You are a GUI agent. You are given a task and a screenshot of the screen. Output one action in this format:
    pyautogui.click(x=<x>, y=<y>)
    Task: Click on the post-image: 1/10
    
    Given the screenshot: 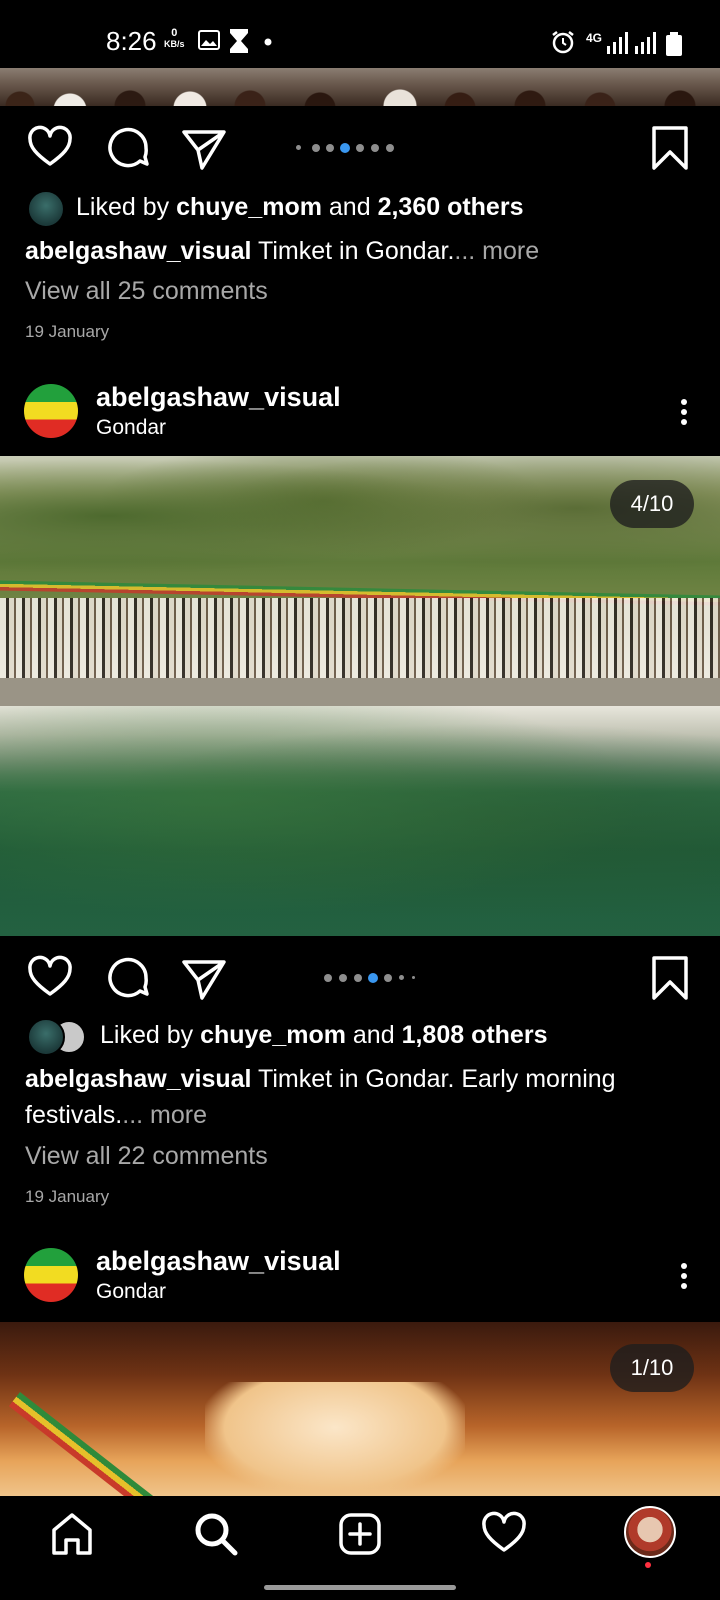 What is the action you would take?
    pyautogui.click(x=360, y=1409)
    